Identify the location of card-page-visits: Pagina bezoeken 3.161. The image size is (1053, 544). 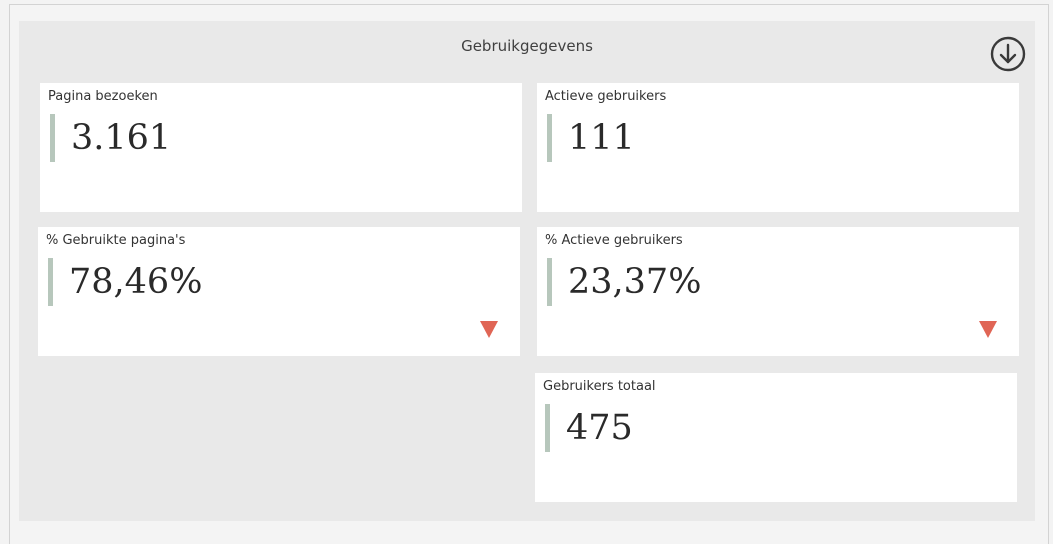
(281, 147).